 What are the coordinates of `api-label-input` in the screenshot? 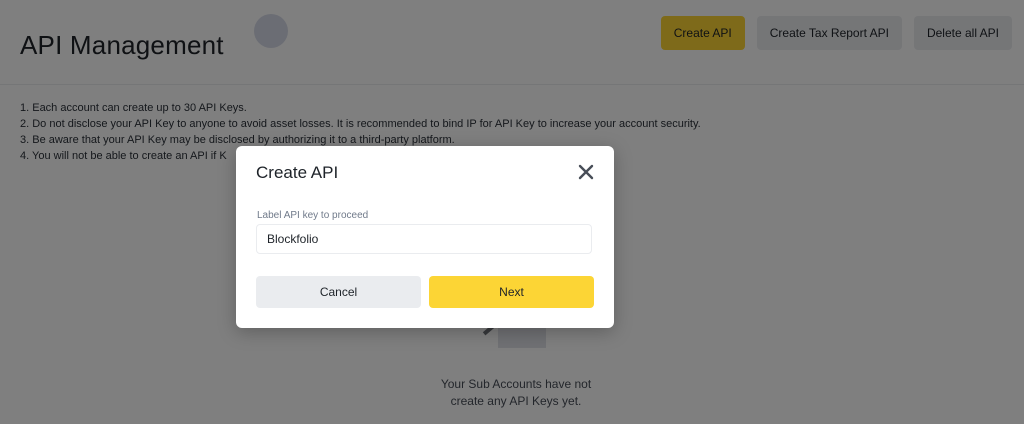 It's located at (424, 239).